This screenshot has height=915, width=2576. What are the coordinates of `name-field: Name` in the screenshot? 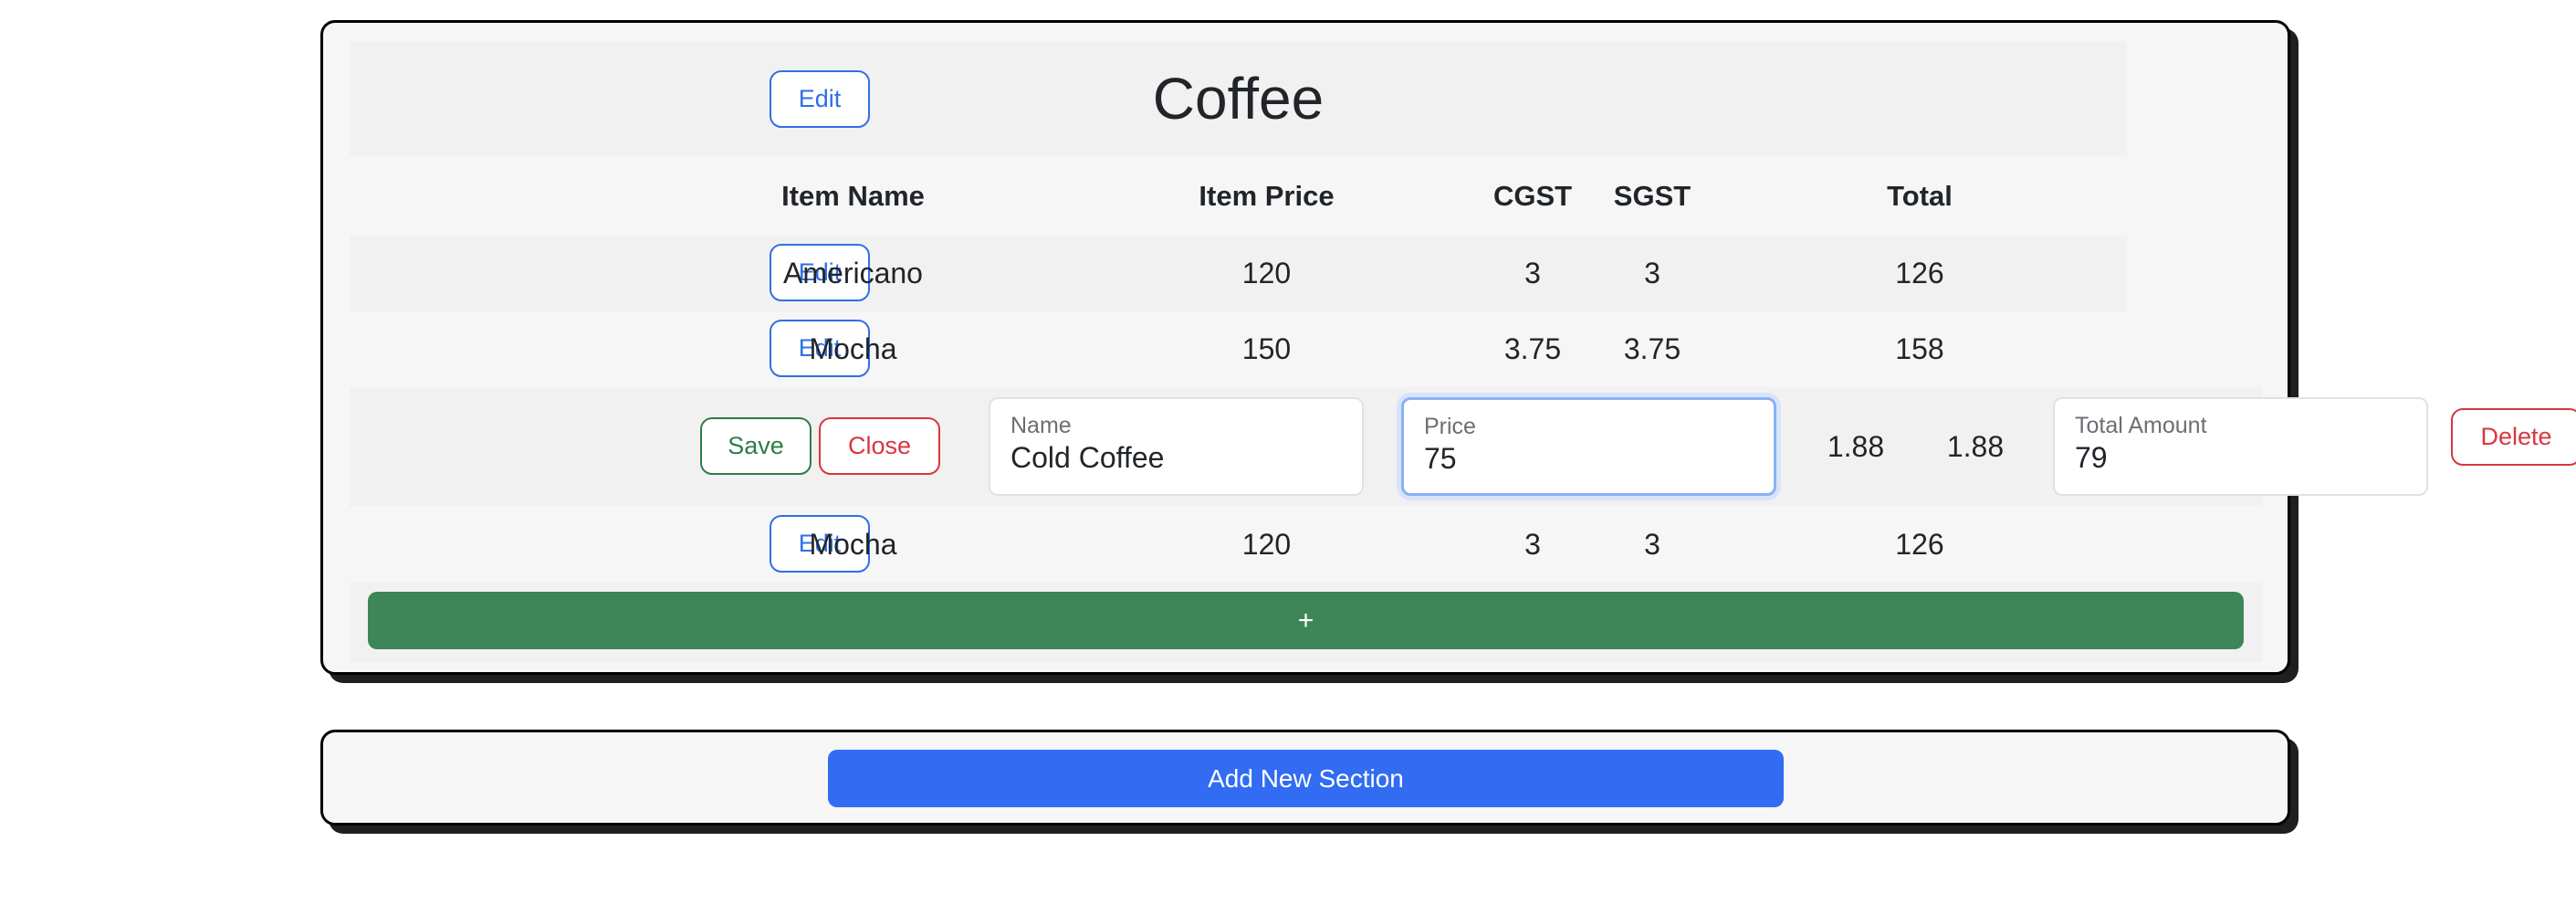 It's located at (1176, 446).